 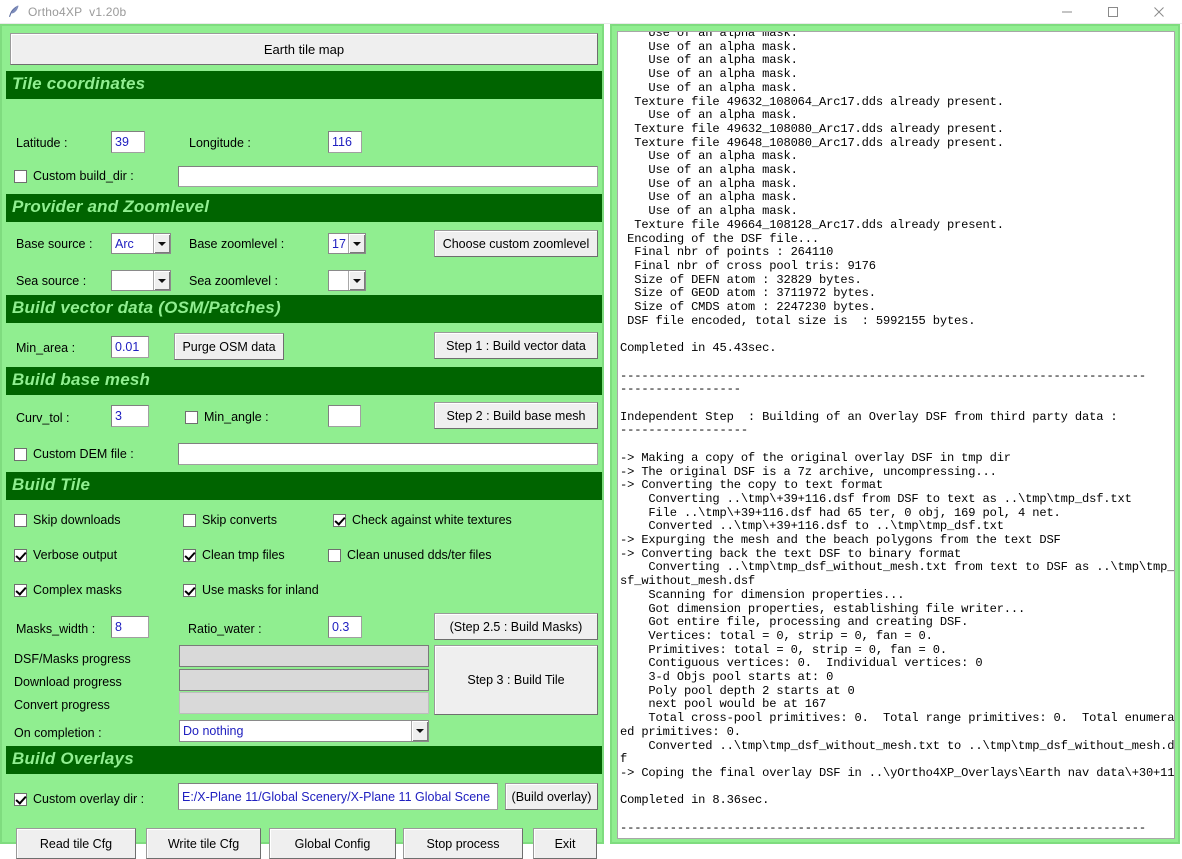 I want to click on min-angle-label: Min_angle :, so click(x=236, y=417).